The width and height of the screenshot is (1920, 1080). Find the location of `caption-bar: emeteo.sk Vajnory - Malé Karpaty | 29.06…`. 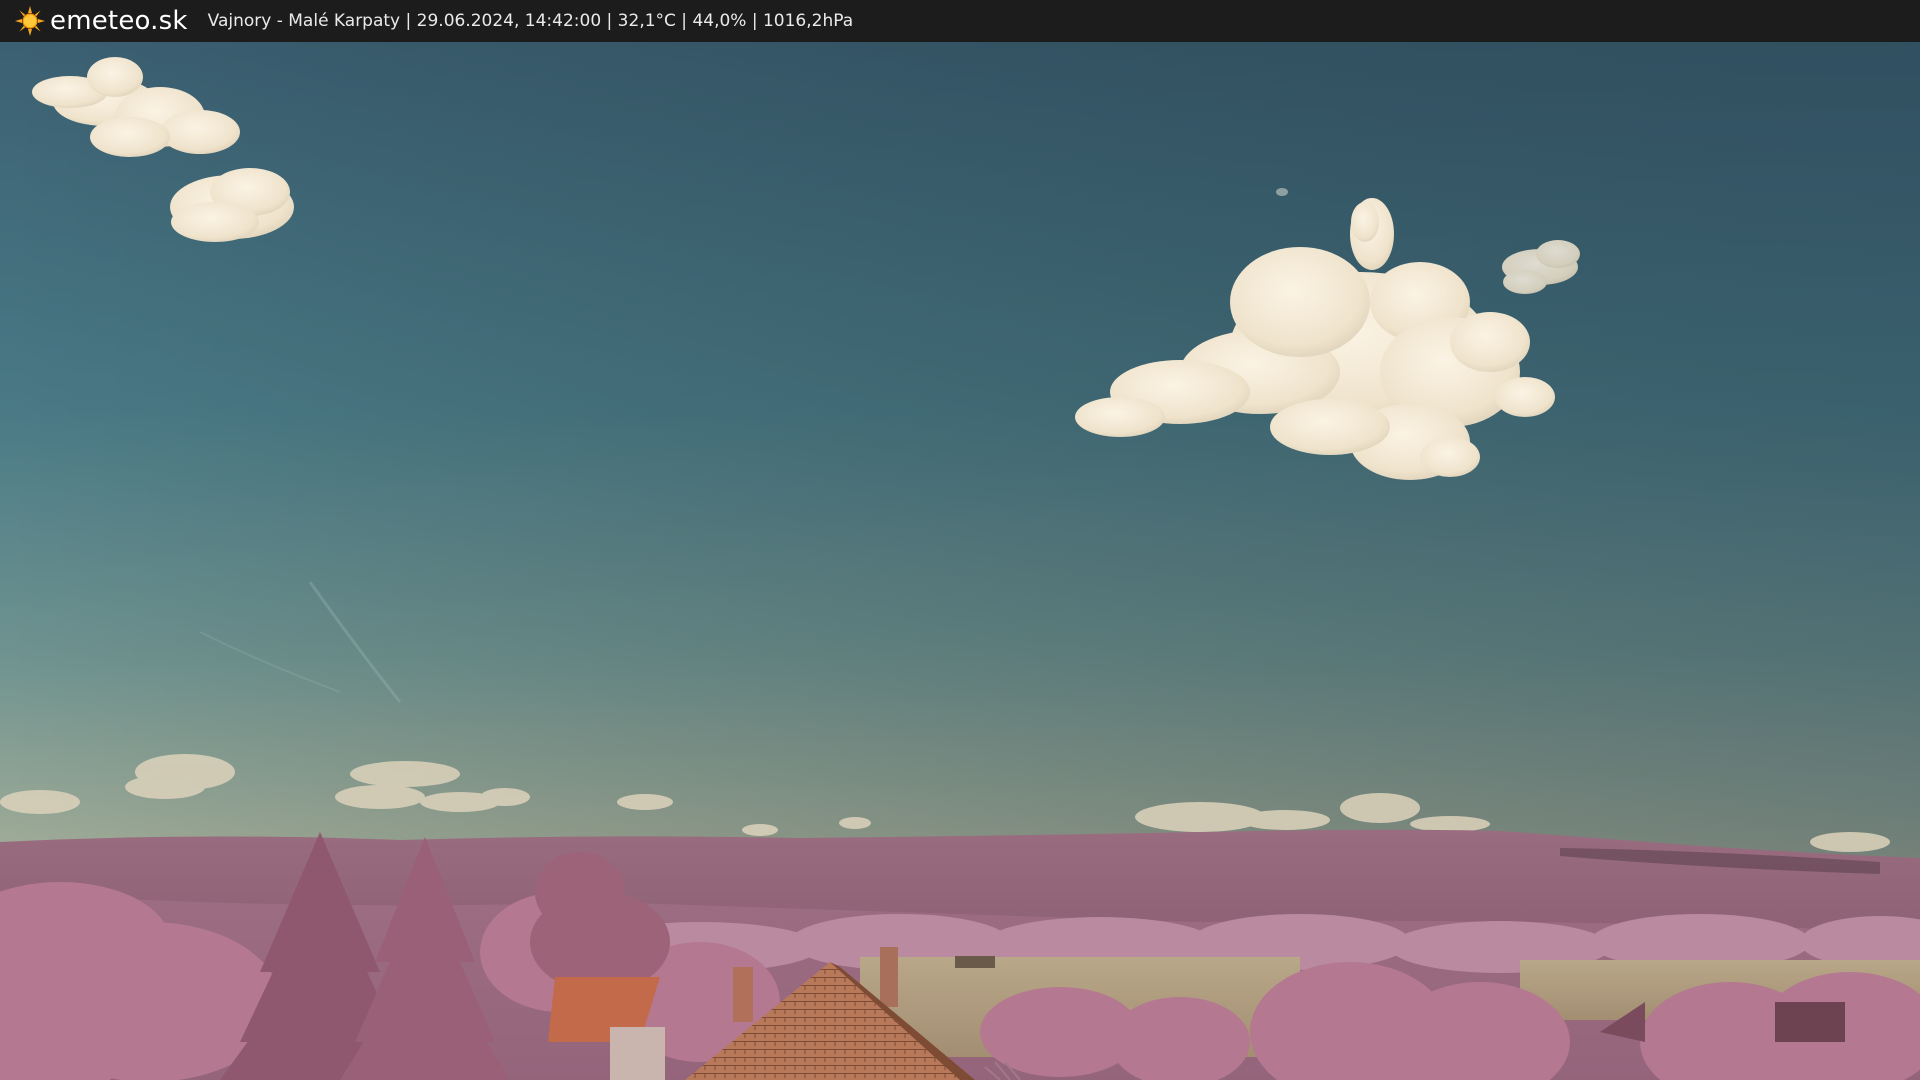

caption-bar: emeteo.sk Vajnory - Malé Karpaty | 29.06… is located at coordinates (960, 21).